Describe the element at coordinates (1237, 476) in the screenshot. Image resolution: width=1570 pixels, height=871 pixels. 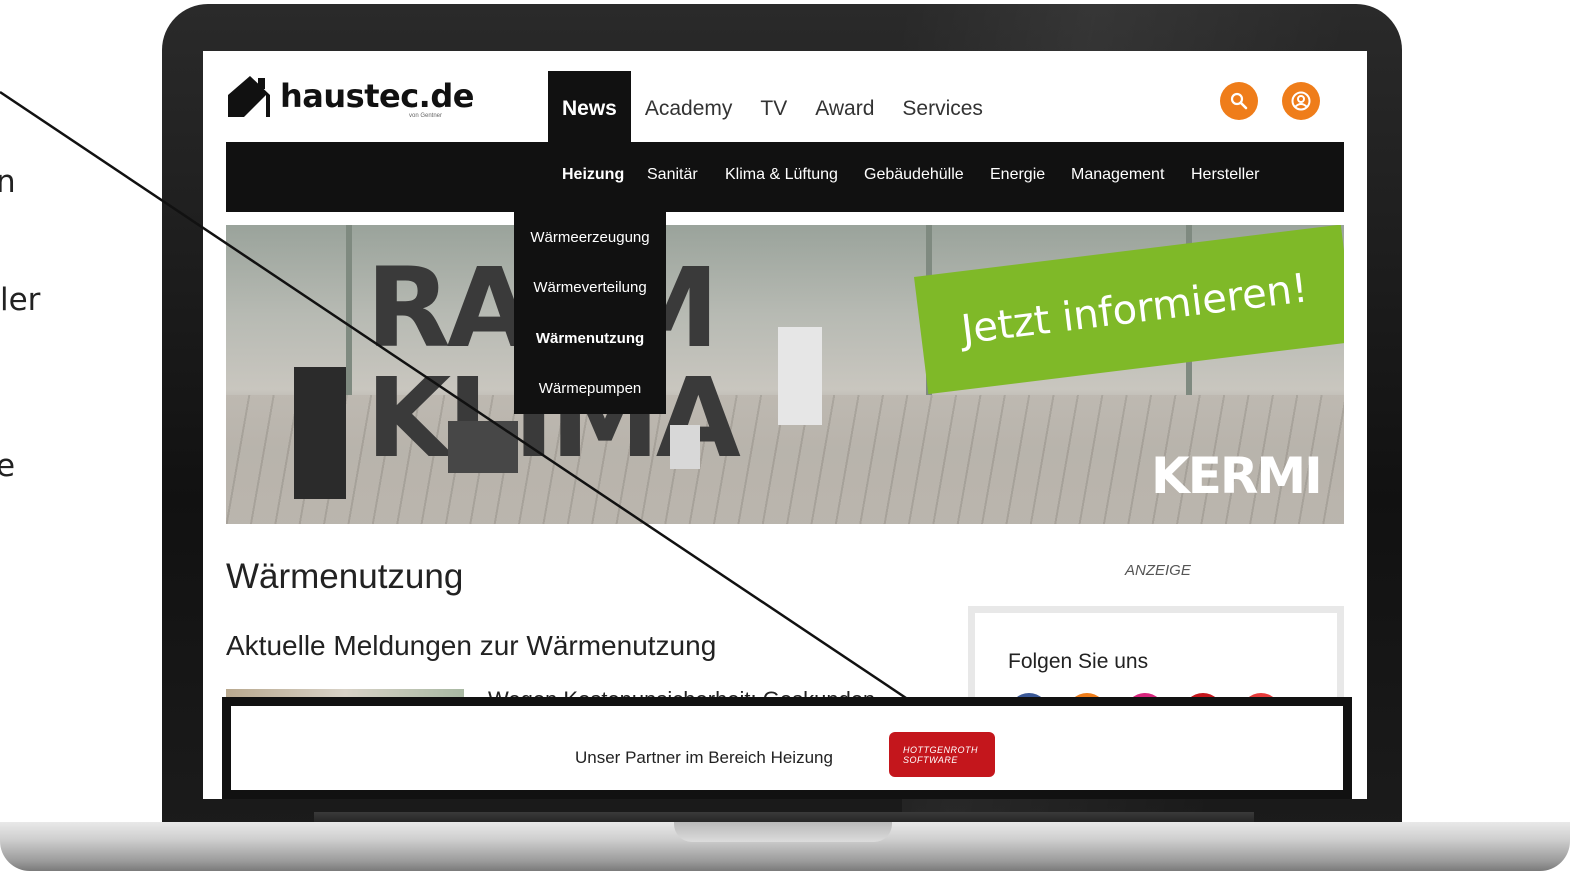
I see `brand-logo: KERMI` at that location.